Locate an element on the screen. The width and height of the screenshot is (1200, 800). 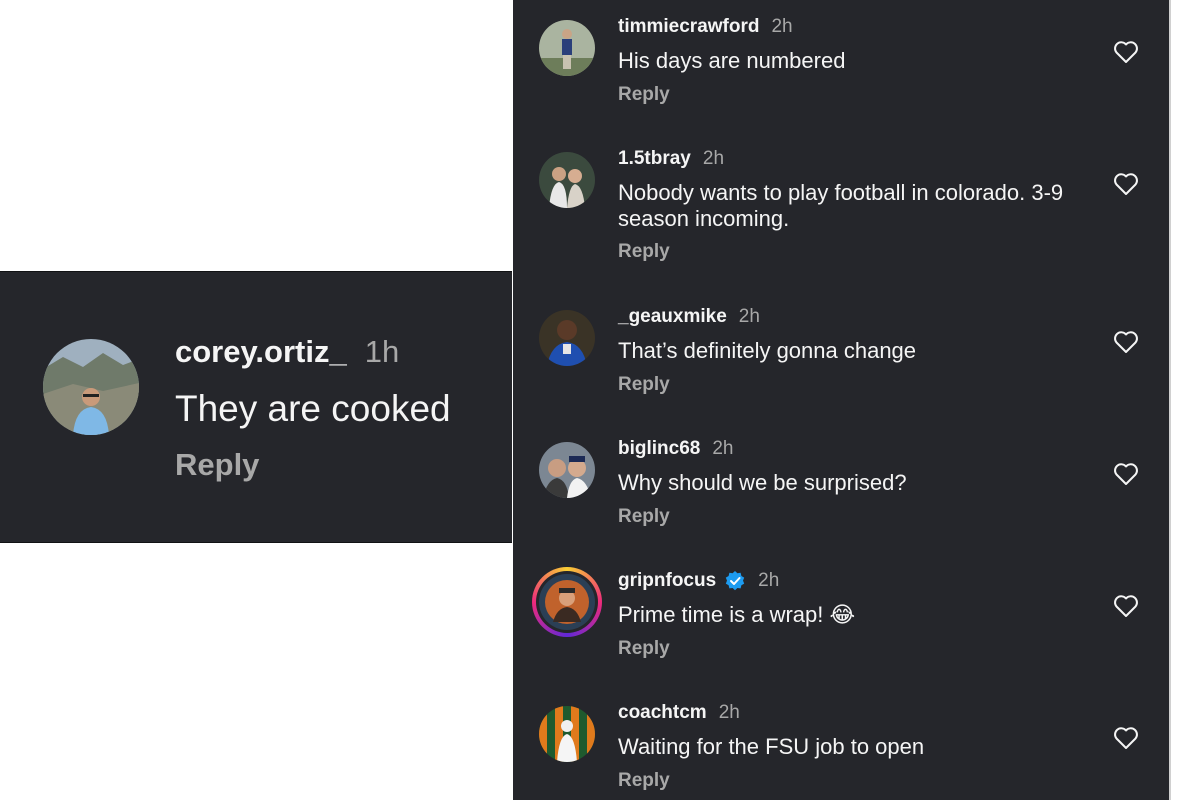
comment-header: coachtcm 2h is located at coordinates (679, 713).